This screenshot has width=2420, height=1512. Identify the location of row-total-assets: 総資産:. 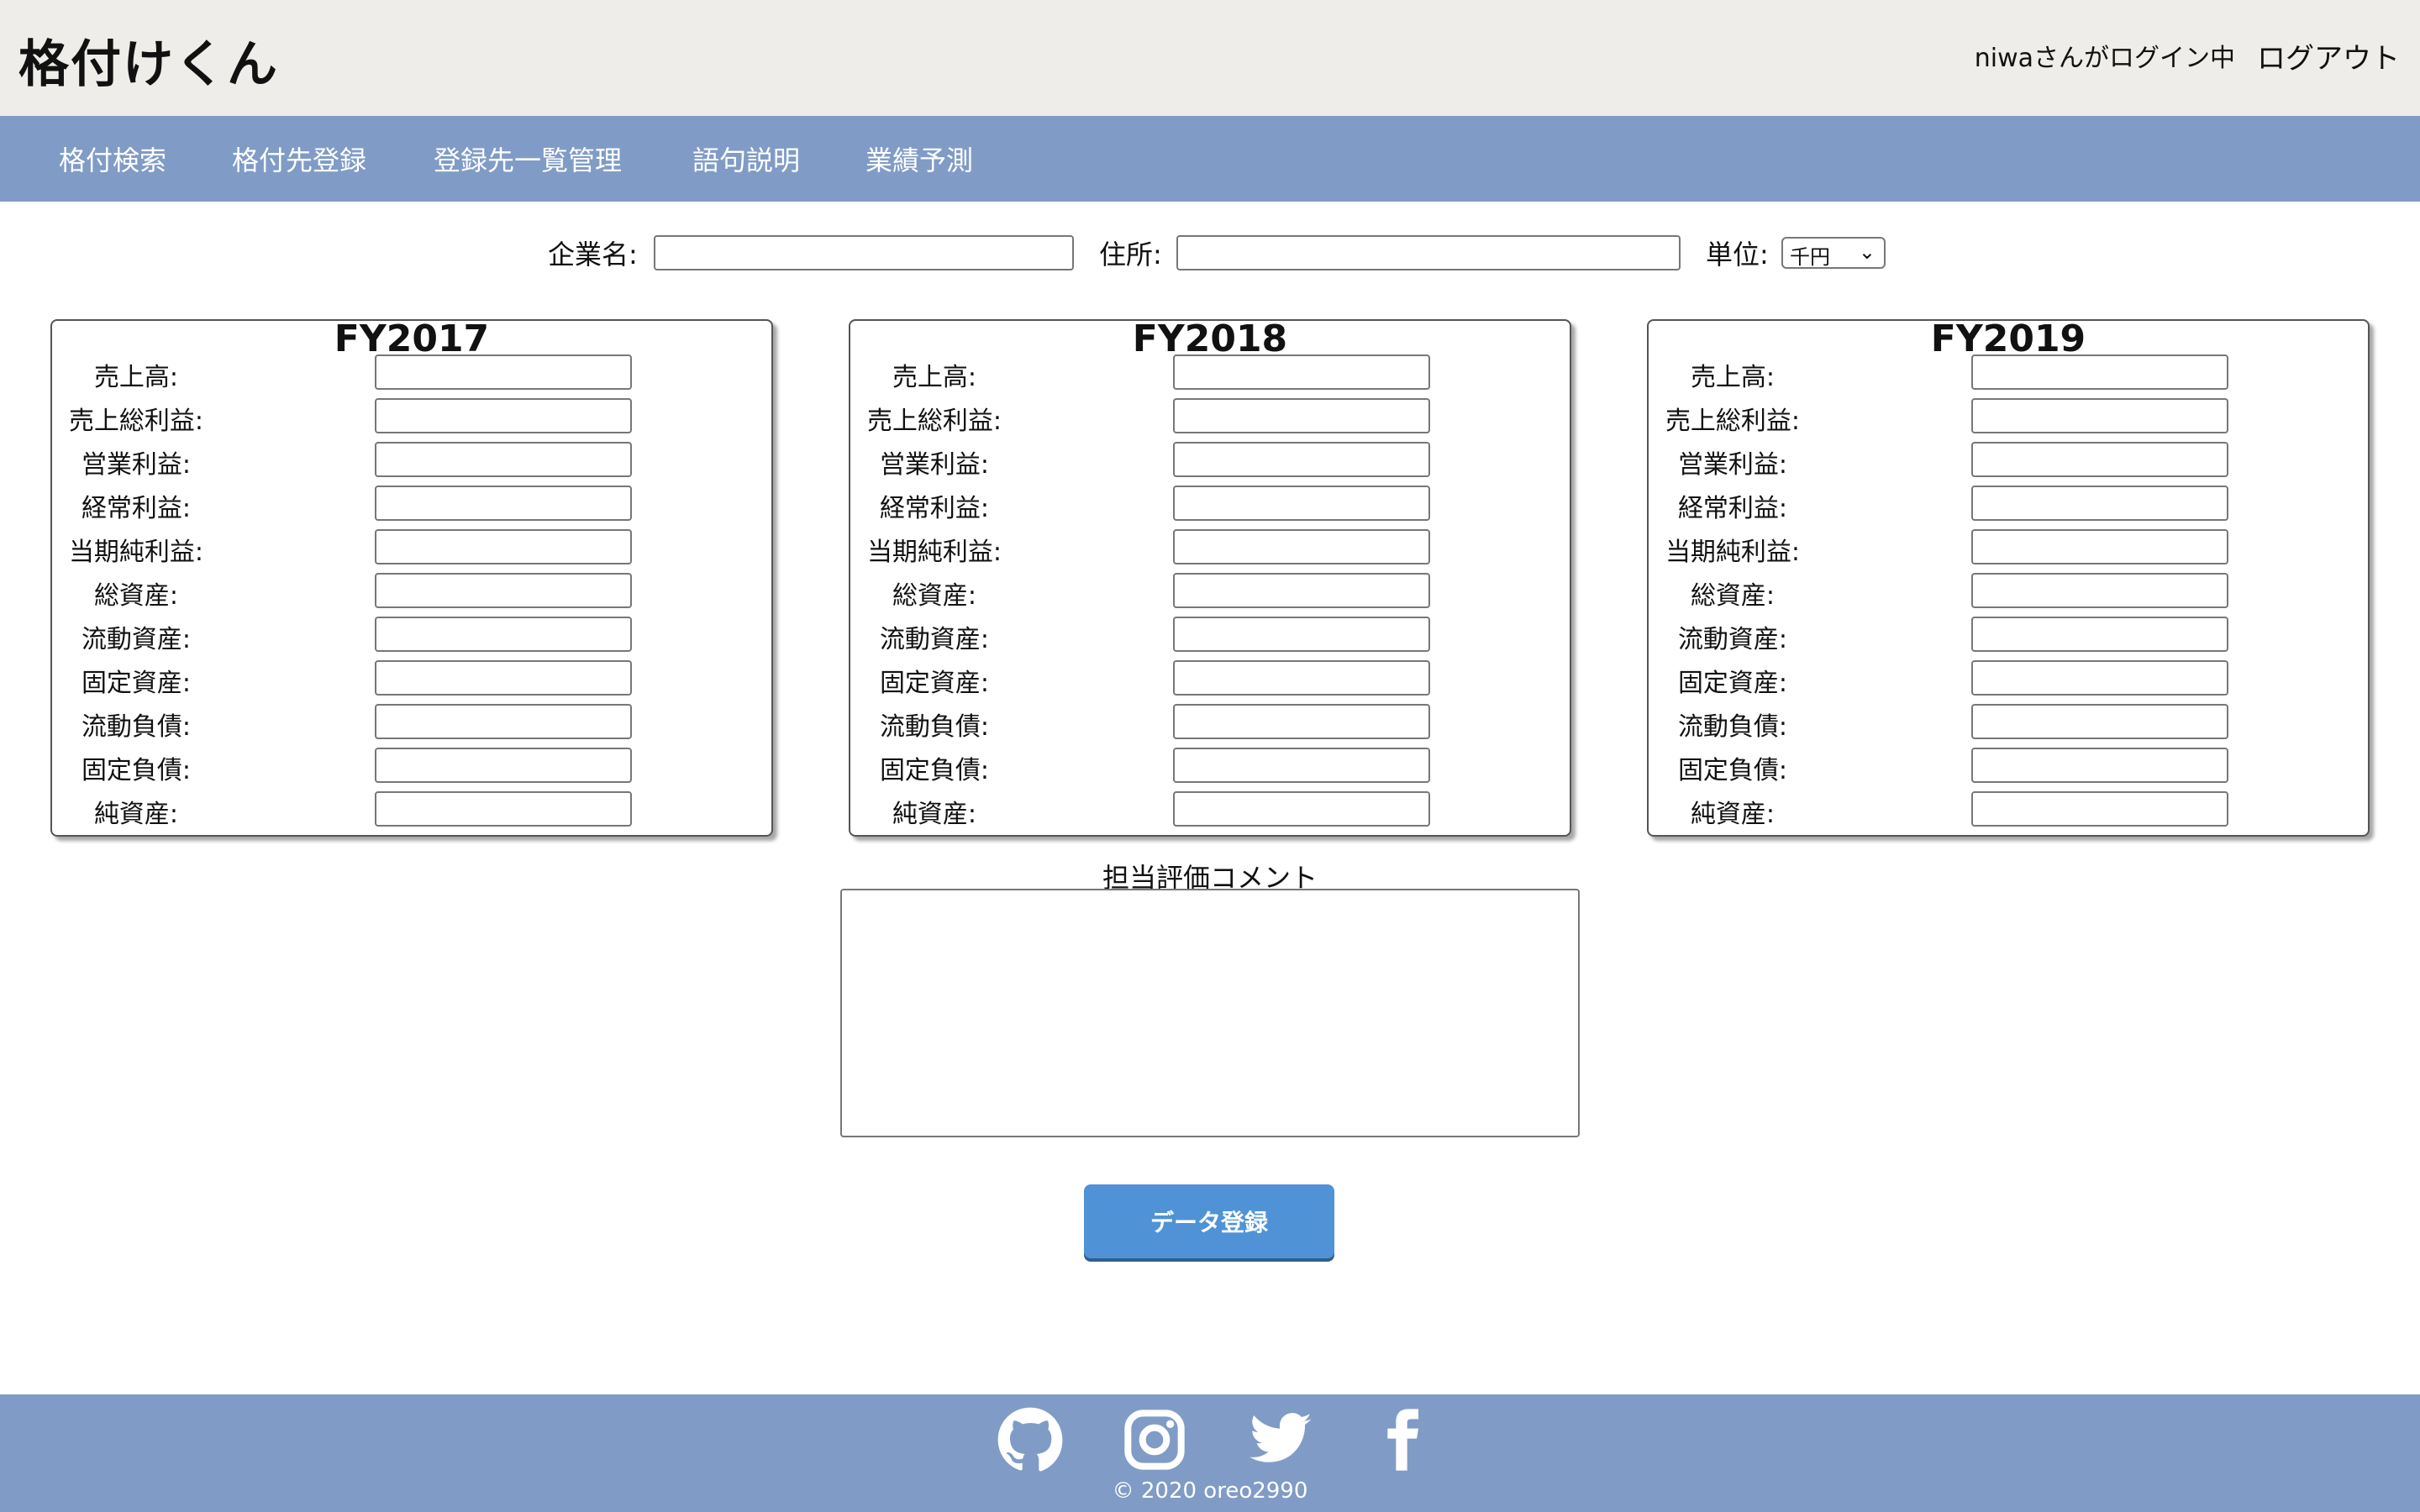
(2008, 593).